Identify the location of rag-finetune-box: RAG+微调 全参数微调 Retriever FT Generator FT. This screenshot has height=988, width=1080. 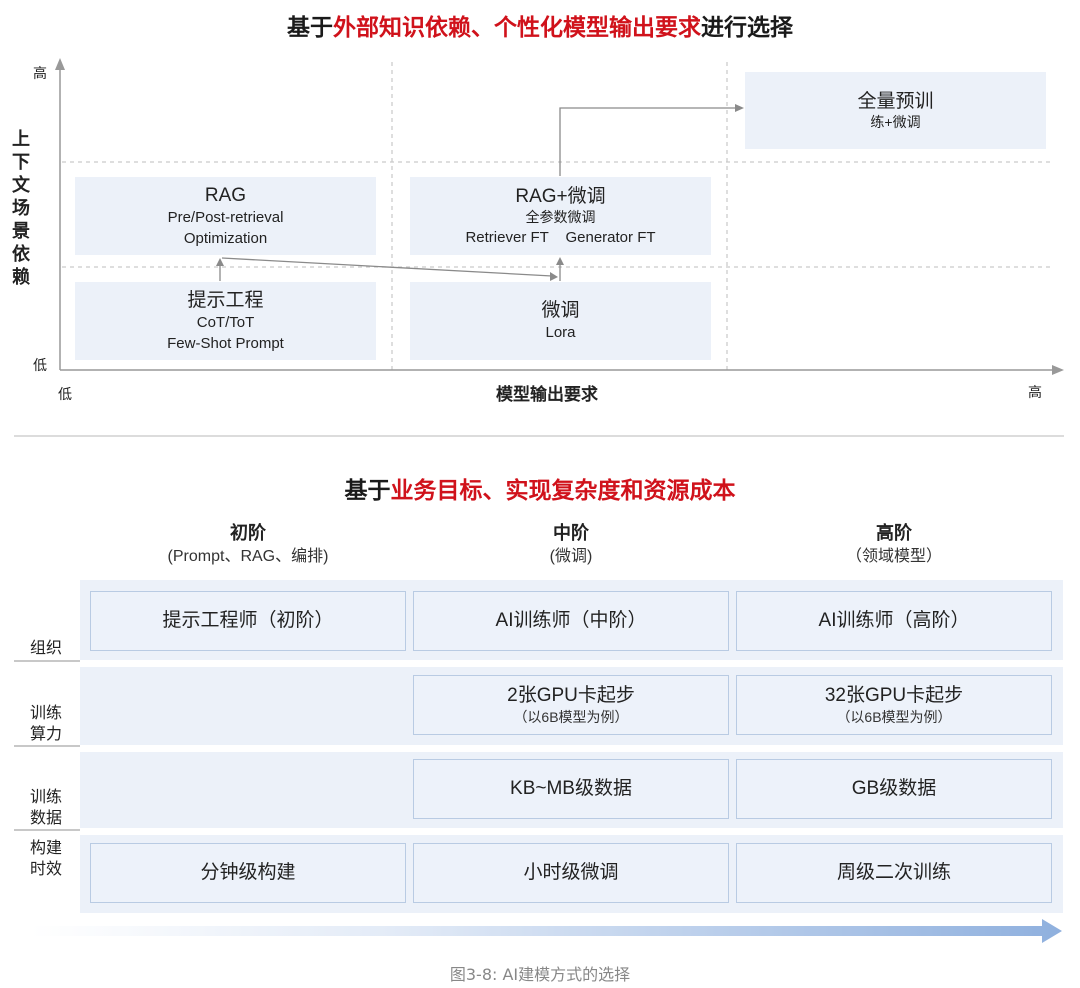
(560, 216).